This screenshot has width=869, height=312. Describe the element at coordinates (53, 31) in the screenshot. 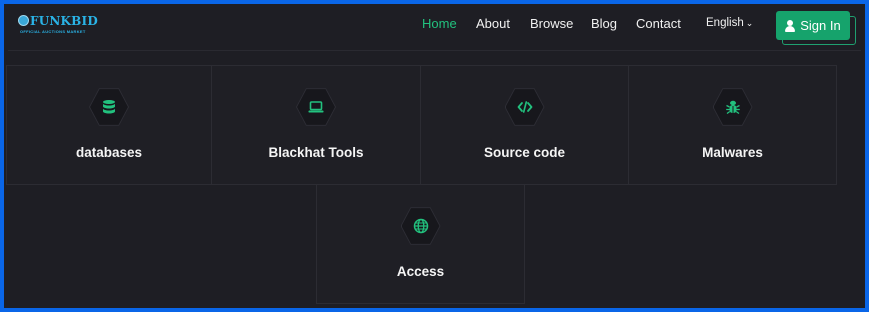

I see `logo-tagline: OFFICIAL AUCTIONS MARKET` at that location.